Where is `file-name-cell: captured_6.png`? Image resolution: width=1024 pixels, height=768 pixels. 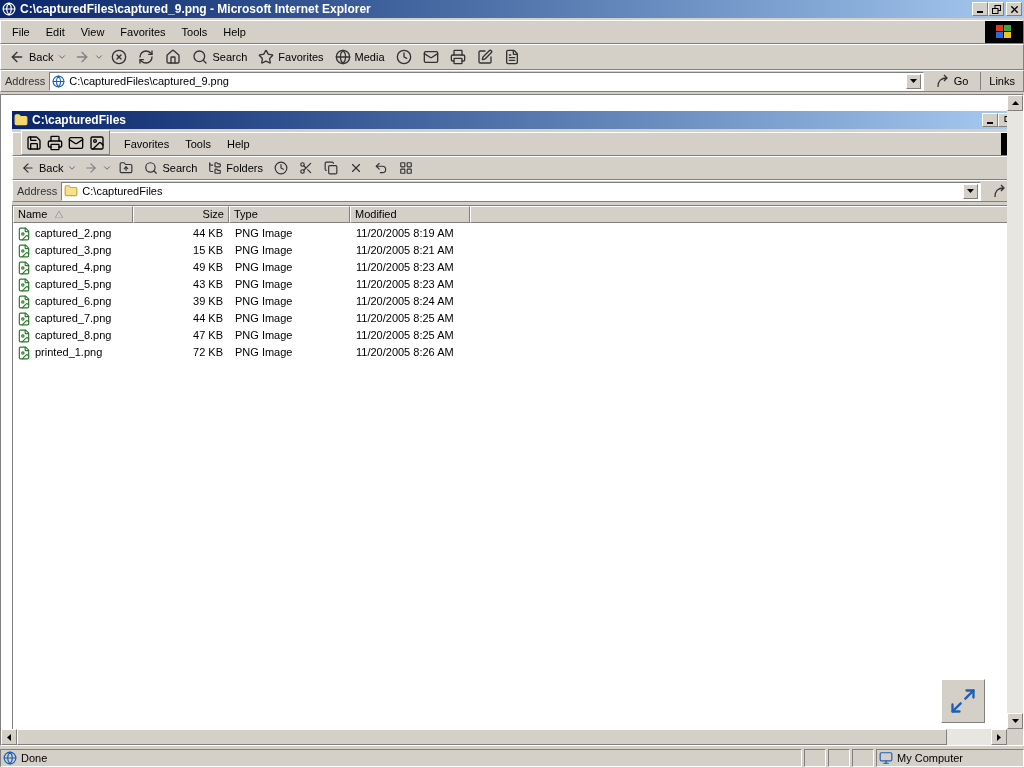 file-name-cell: captured_6.png is located at coordinates (73, 301).